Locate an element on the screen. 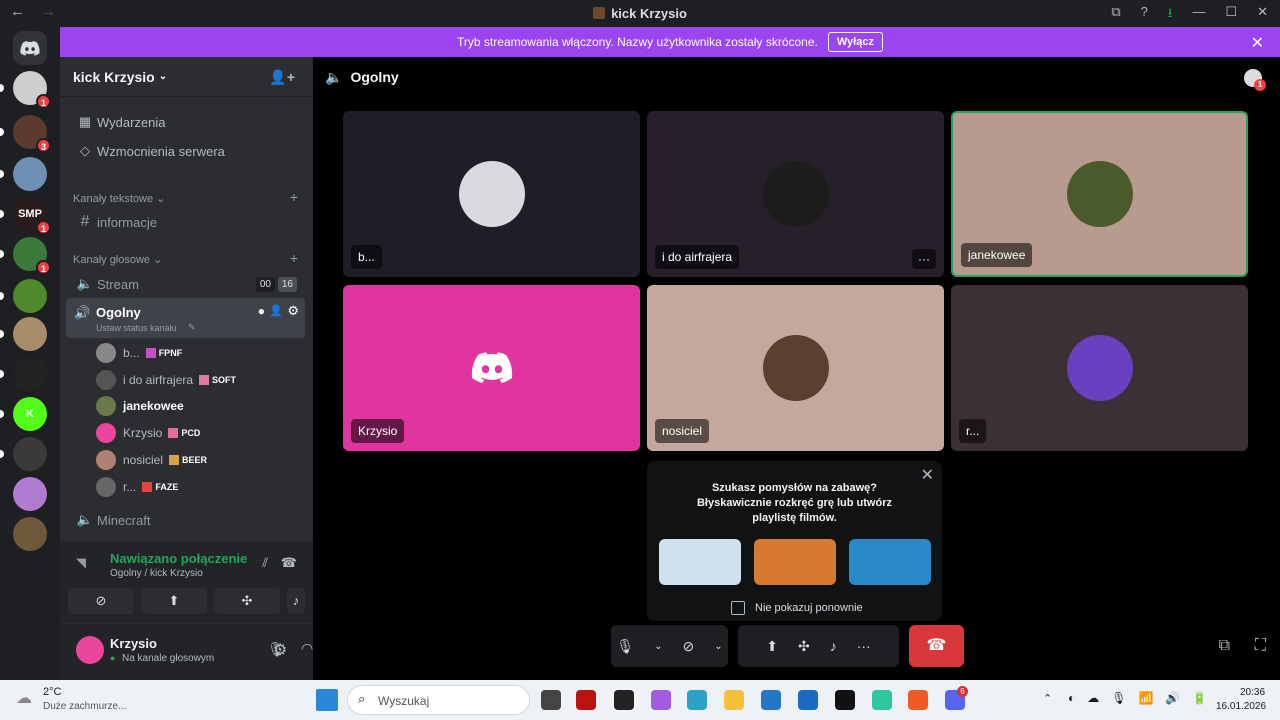 This screenshot has height=720, width=1280. clock-time: 20:36 is located at coordinates (1252, 692).